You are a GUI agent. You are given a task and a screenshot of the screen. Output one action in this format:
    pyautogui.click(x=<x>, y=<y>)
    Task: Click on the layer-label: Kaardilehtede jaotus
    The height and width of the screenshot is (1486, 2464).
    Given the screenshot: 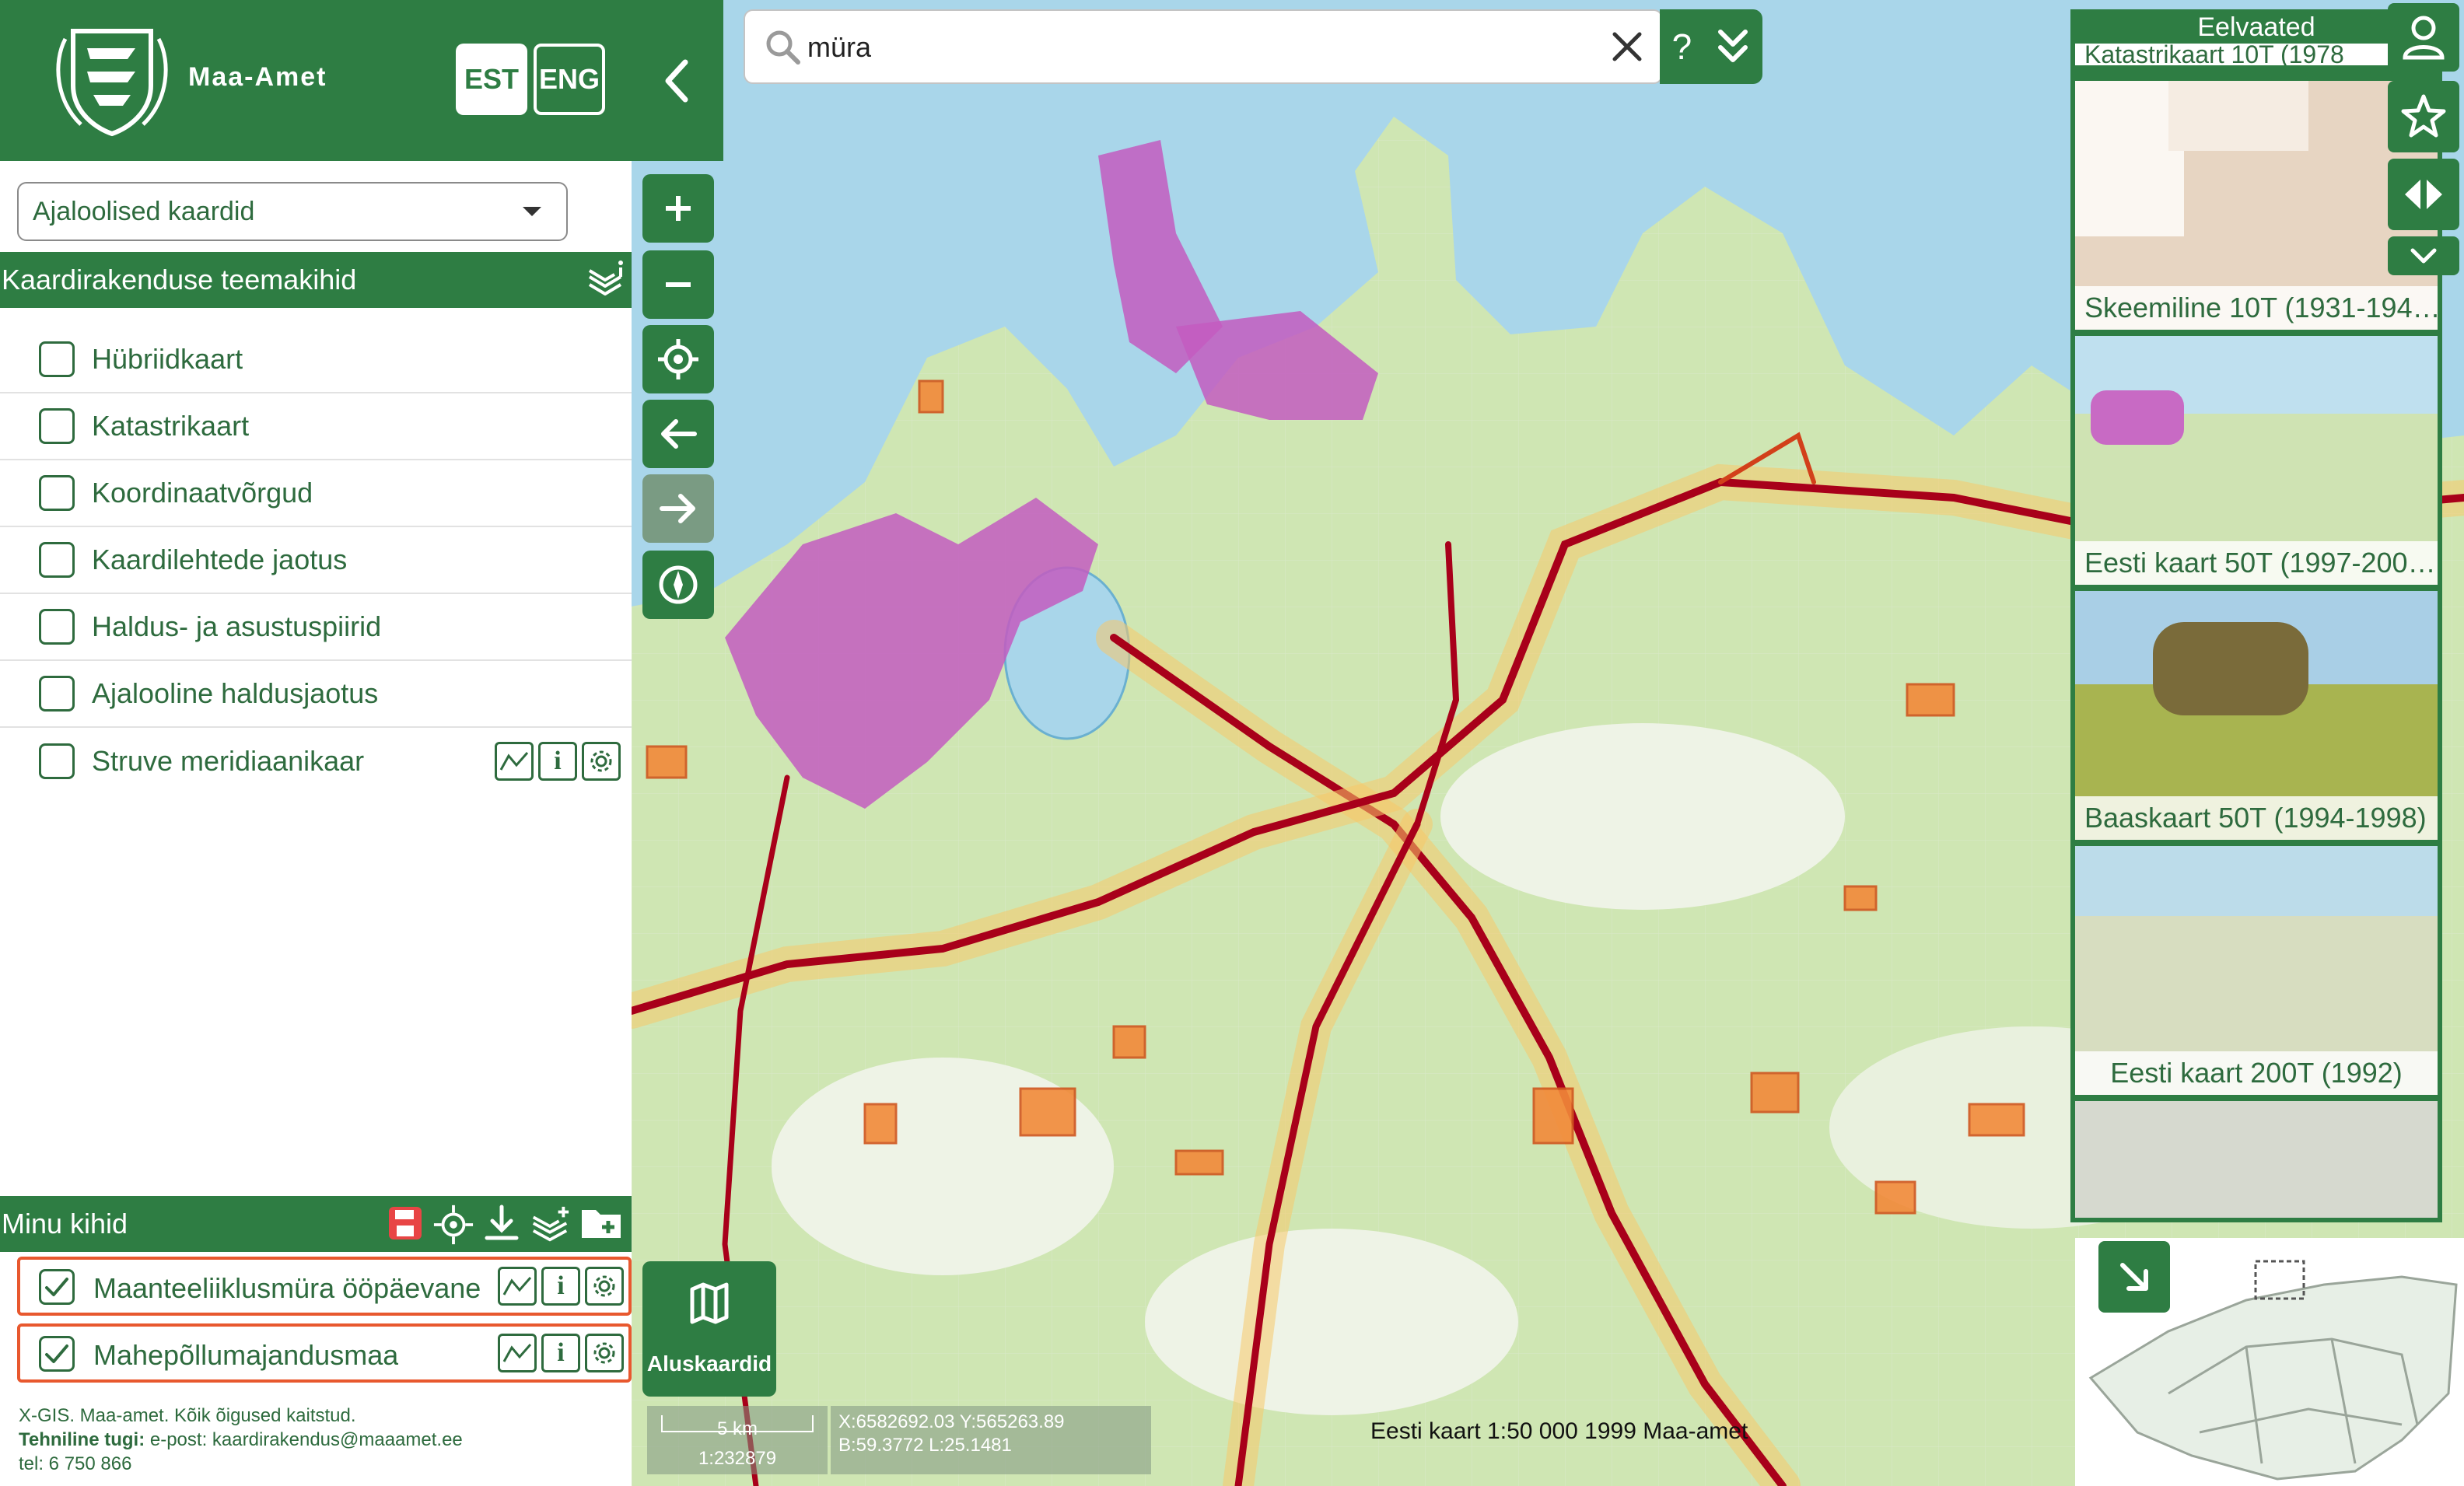 What is the action you would take?
    pyautogui.click(x=220, y=559)
    